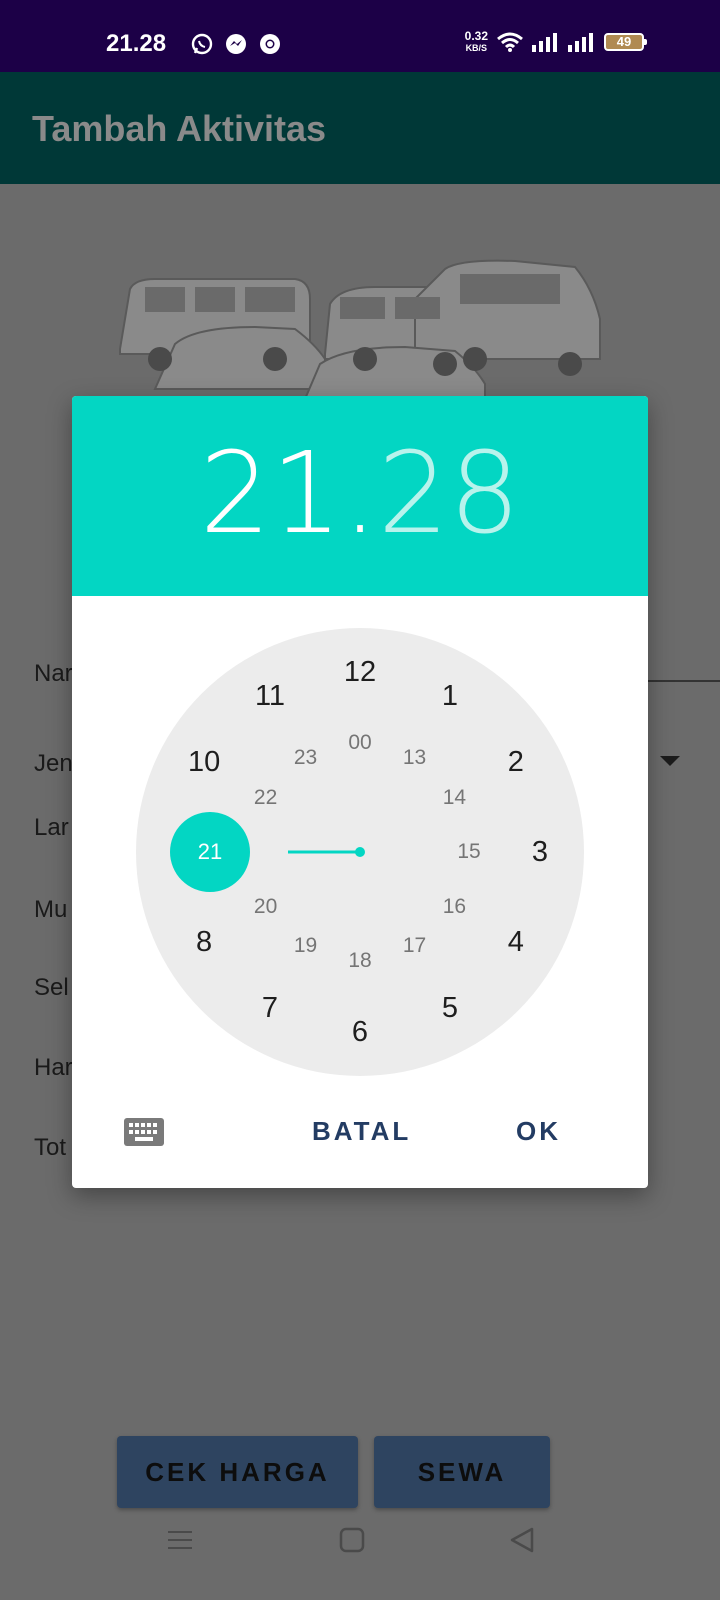 This screenshot has height=1600, width=720. I want to click on speed-value: 0.32, so click(476, 36).